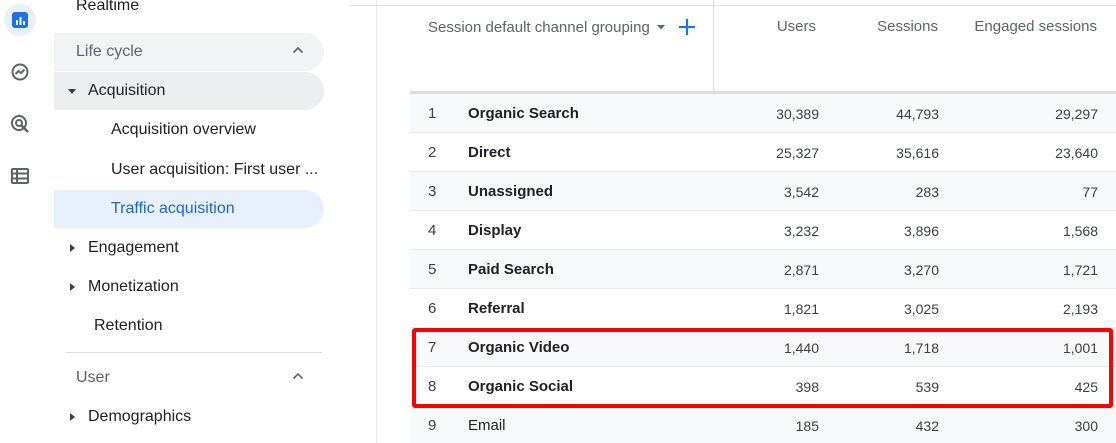 Image resolution: width=1116 pixels, height=443 pixels. Describe the element at coordinates (189, 378) in the screenshot. I see `user-section: User` at that location.